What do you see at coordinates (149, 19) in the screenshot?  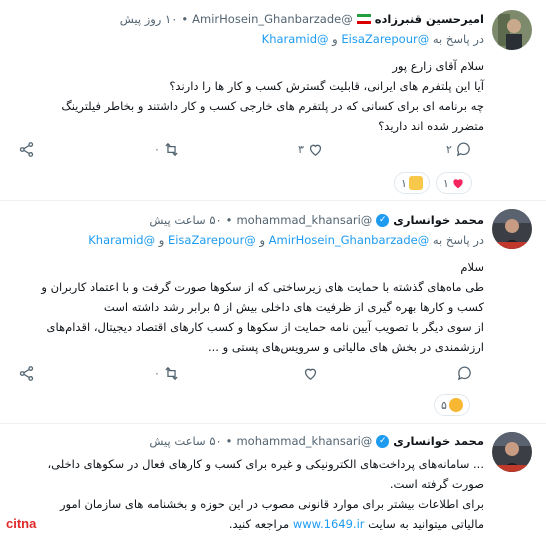 I see `post-time: ۱۰ روز پیش` at bounding box center [149, 19].